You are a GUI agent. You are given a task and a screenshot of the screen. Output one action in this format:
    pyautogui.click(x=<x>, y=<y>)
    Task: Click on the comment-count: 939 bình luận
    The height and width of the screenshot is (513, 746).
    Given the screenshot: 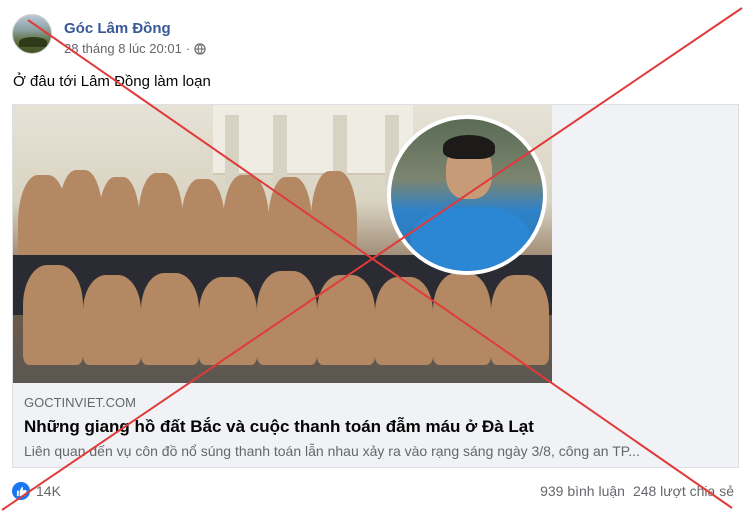 What is the action you would take?
    pyautogui.click(x=582, y=491)
    